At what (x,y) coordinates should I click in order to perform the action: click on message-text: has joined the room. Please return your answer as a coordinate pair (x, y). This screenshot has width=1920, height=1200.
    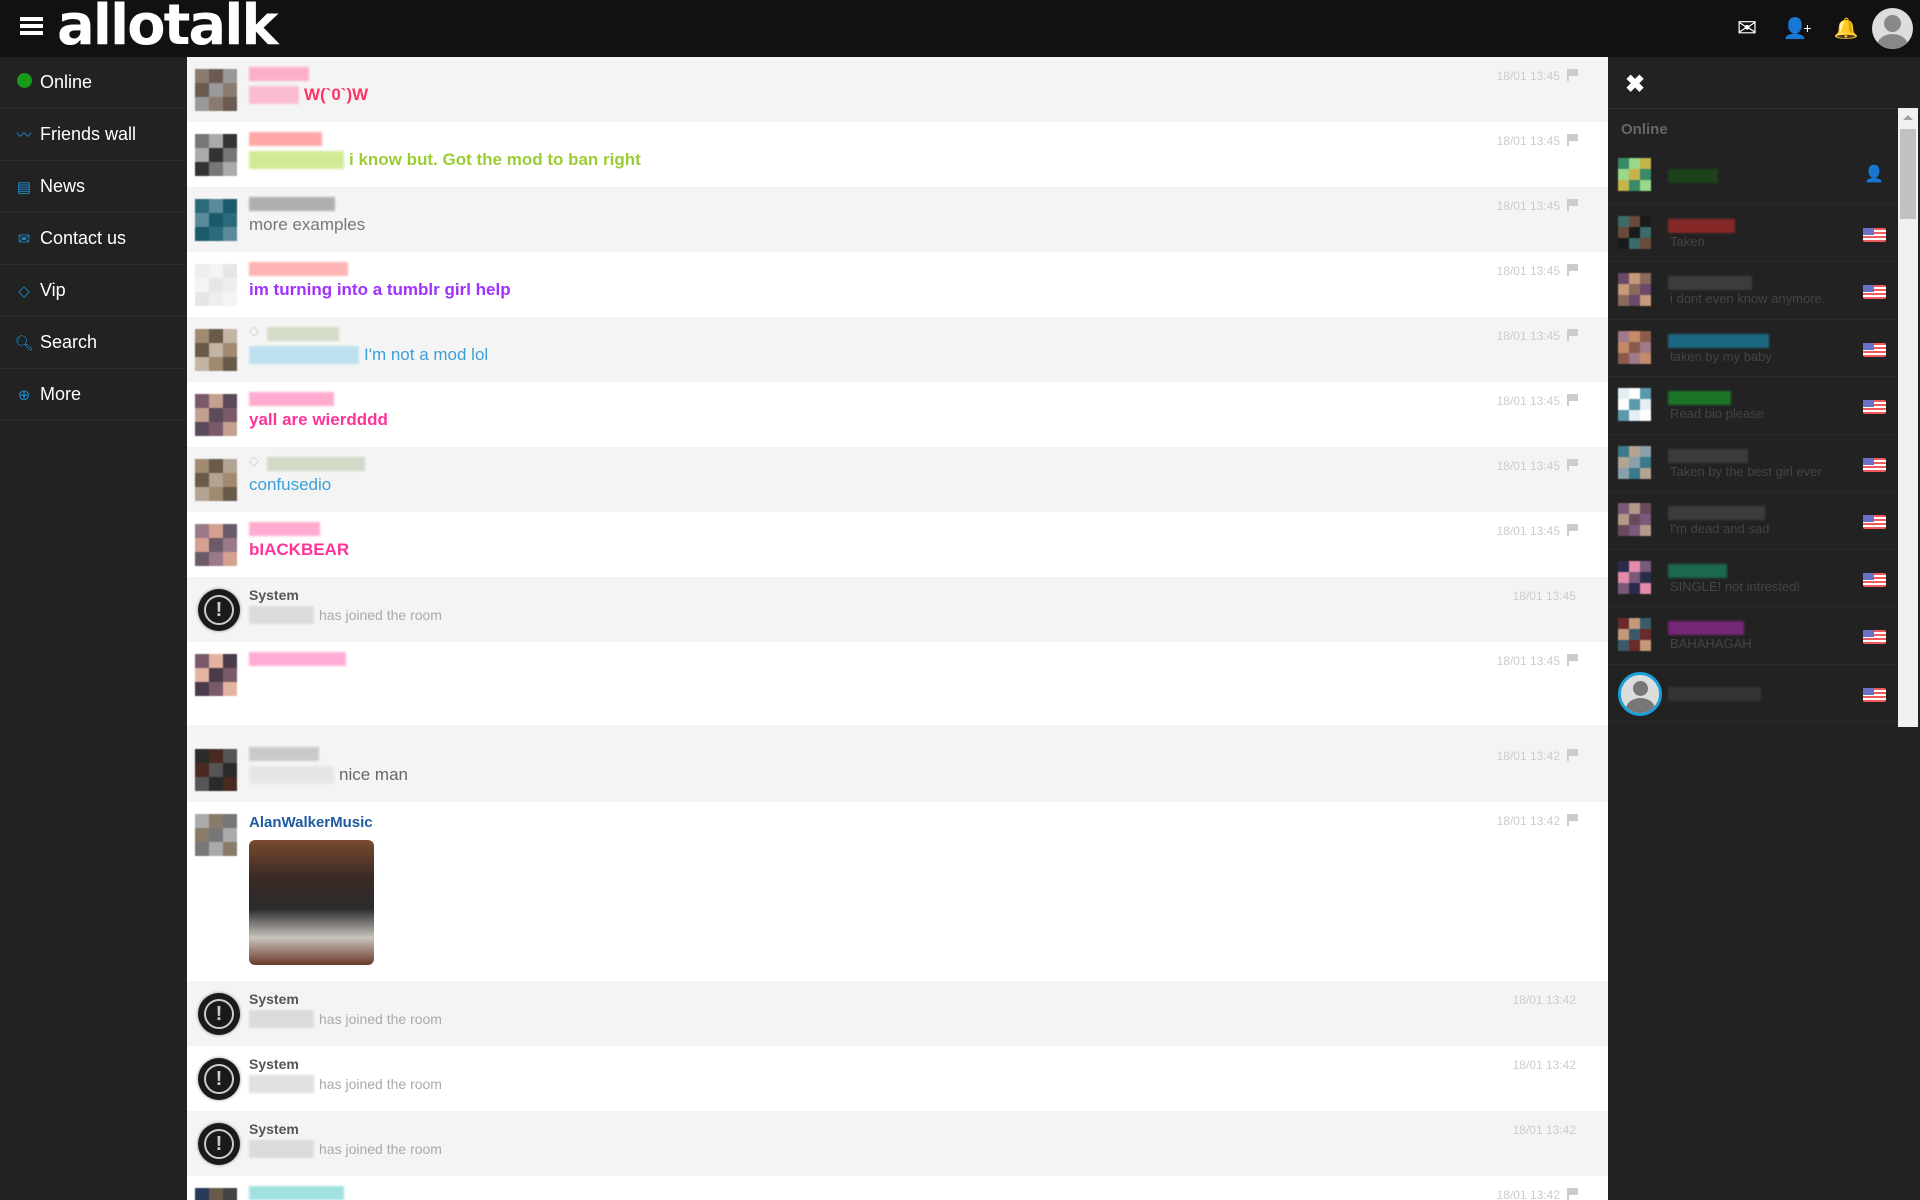
    Looking at the image, I should click on (345, 1019).